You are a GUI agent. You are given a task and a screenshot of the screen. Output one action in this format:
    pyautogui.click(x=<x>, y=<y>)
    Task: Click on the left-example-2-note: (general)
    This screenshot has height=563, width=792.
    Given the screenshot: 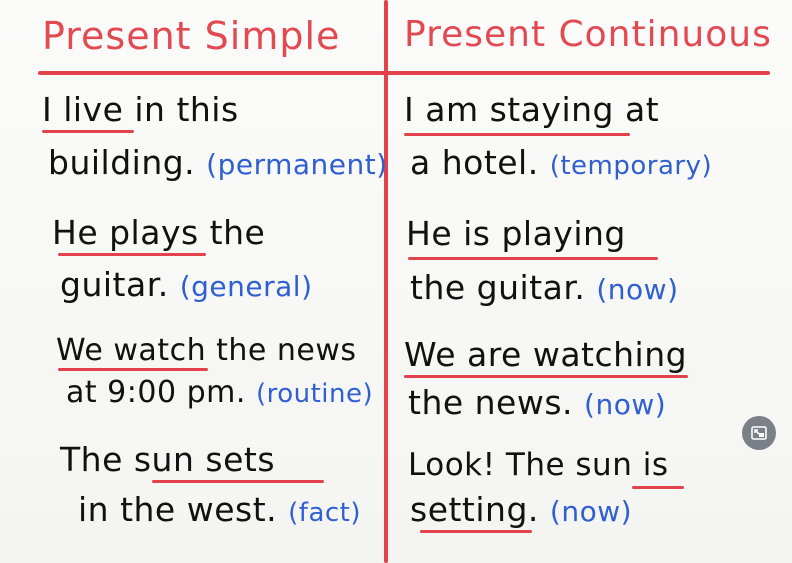 What is the action you would take?
    pyautogui.click(x=246, y=286)
    